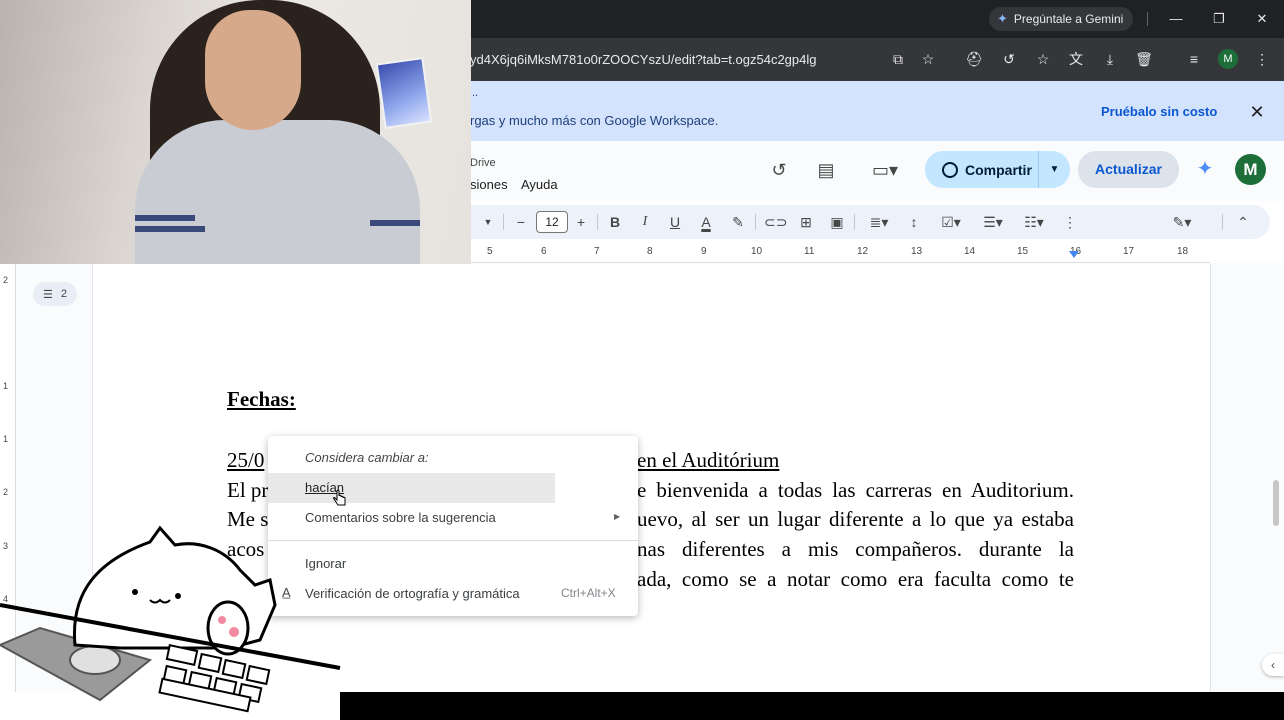 This screenshot has width=1284, height=720. Describe the element at coordinates (1128, 169) in the screenshot. I see `update-button: Actualizar` at that location.